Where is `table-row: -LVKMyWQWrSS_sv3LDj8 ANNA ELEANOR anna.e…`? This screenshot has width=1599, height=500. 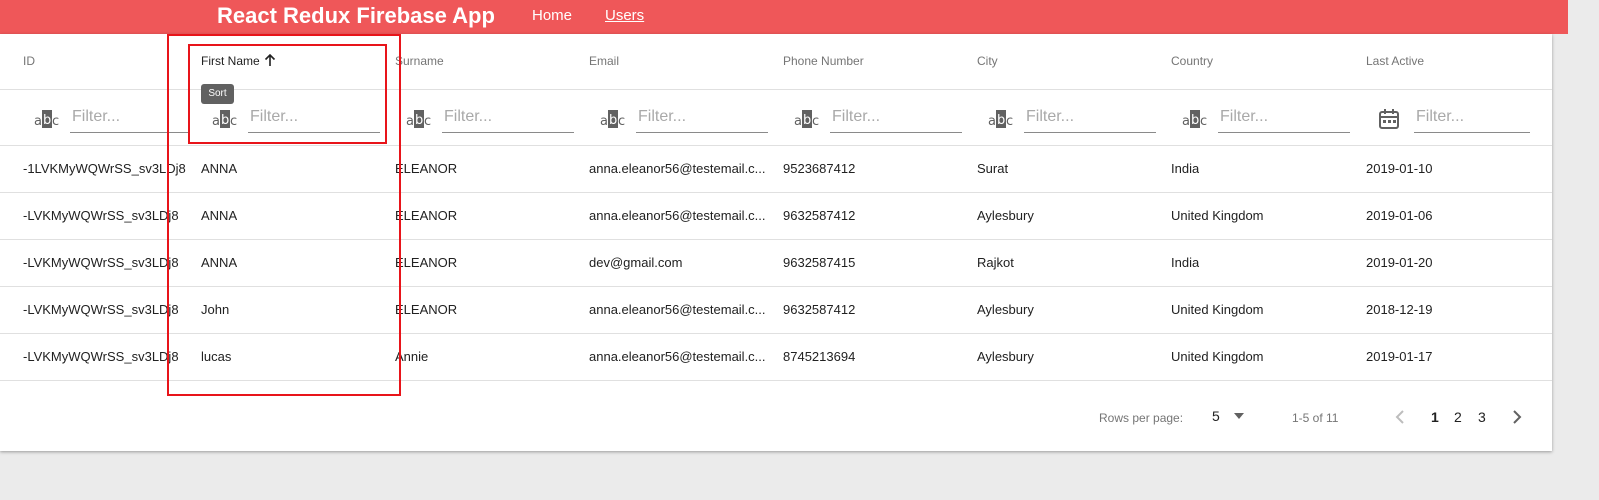
table-row: -LVKMyWQWrSS_sv3LDj8 ANNA ELEANOR anna.e… is located at coordinates (776, 216).